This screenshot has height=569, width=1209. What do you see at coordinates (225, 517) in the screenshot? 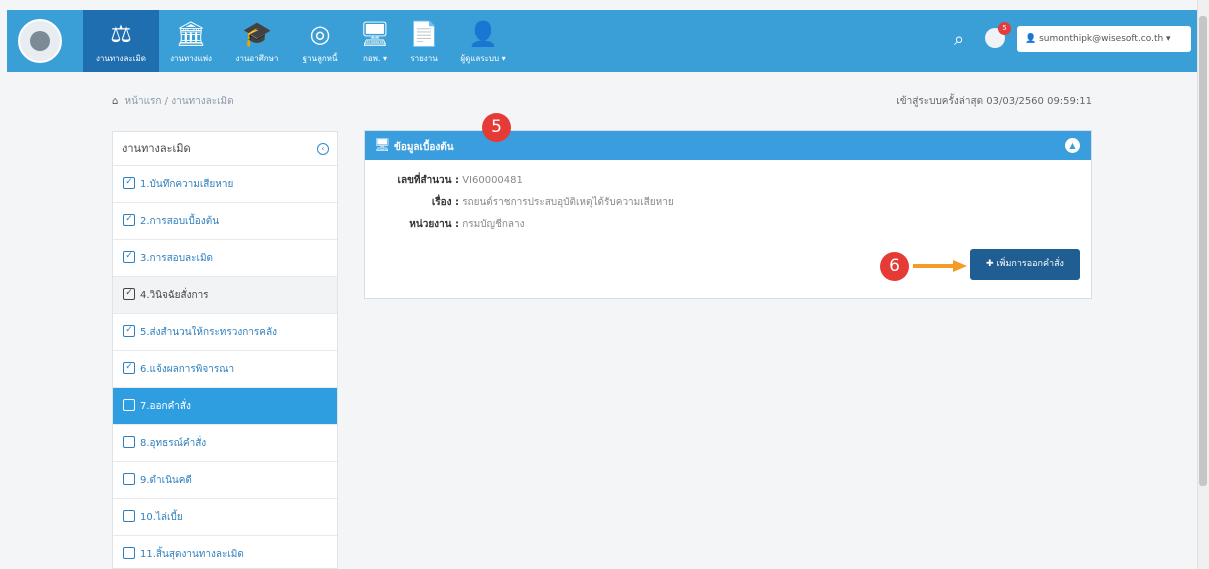
I see `sidebar-item: 10.ไล่เบี้ย` at bounding box center [225, 517].